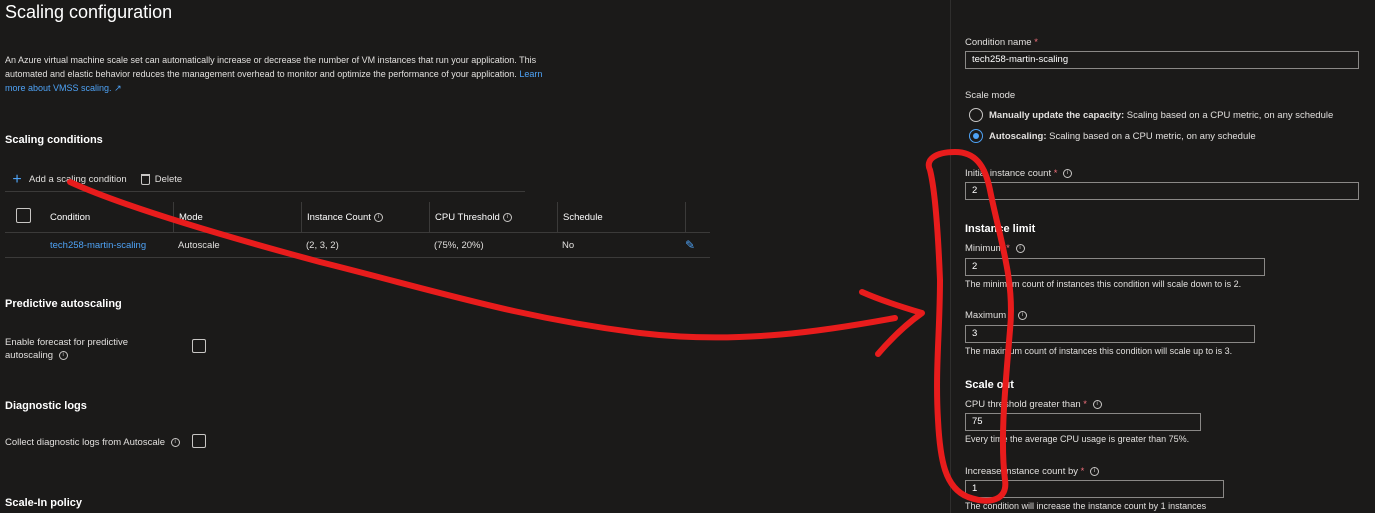 This screenshot has height=513, width=1375. I want to click on increase-count-label: Increase instance count by * i, so click(1032, 471).